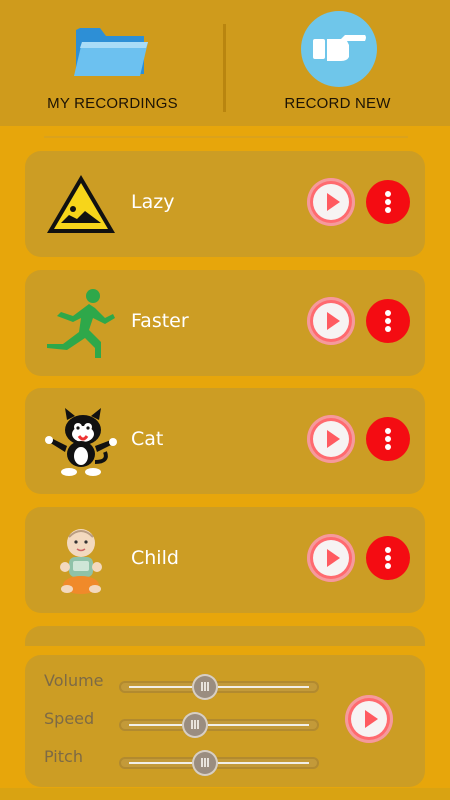 Image resolution: width=450 pixels, height=800 pixels. What do you see at coordinates (69, 718) in the screenshot?
I see `speed-label: Speed` at bounding box center [69, 718].